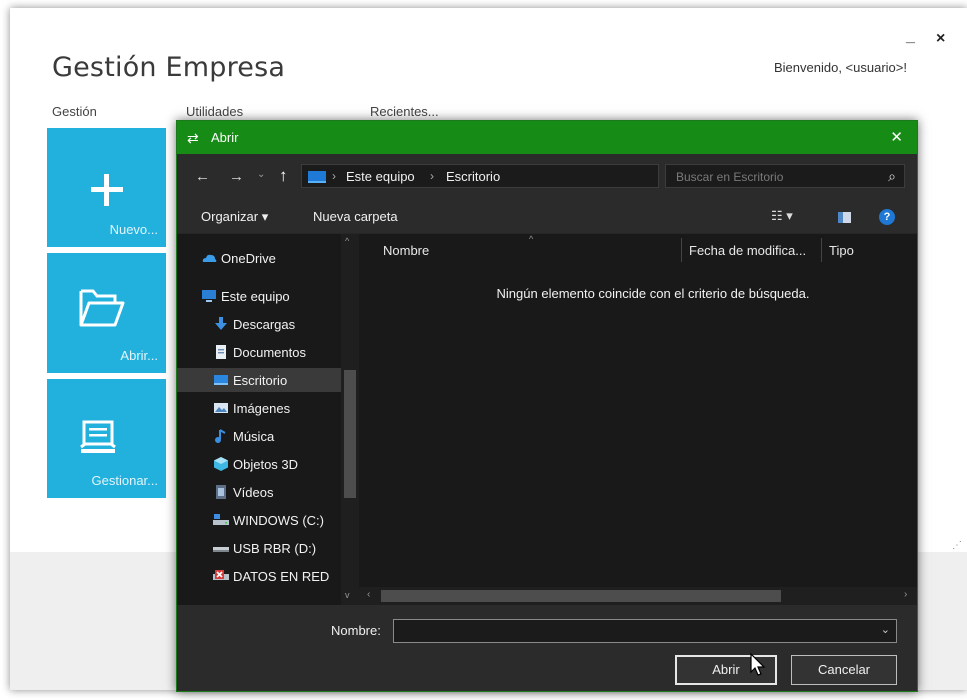 This screenshot has height=700, width=967. What do you see at coordinates (380, 176) in the screenshot?
I see `breadcrumb-este-equipo: Este equipo` at bounding box center [380, 176].